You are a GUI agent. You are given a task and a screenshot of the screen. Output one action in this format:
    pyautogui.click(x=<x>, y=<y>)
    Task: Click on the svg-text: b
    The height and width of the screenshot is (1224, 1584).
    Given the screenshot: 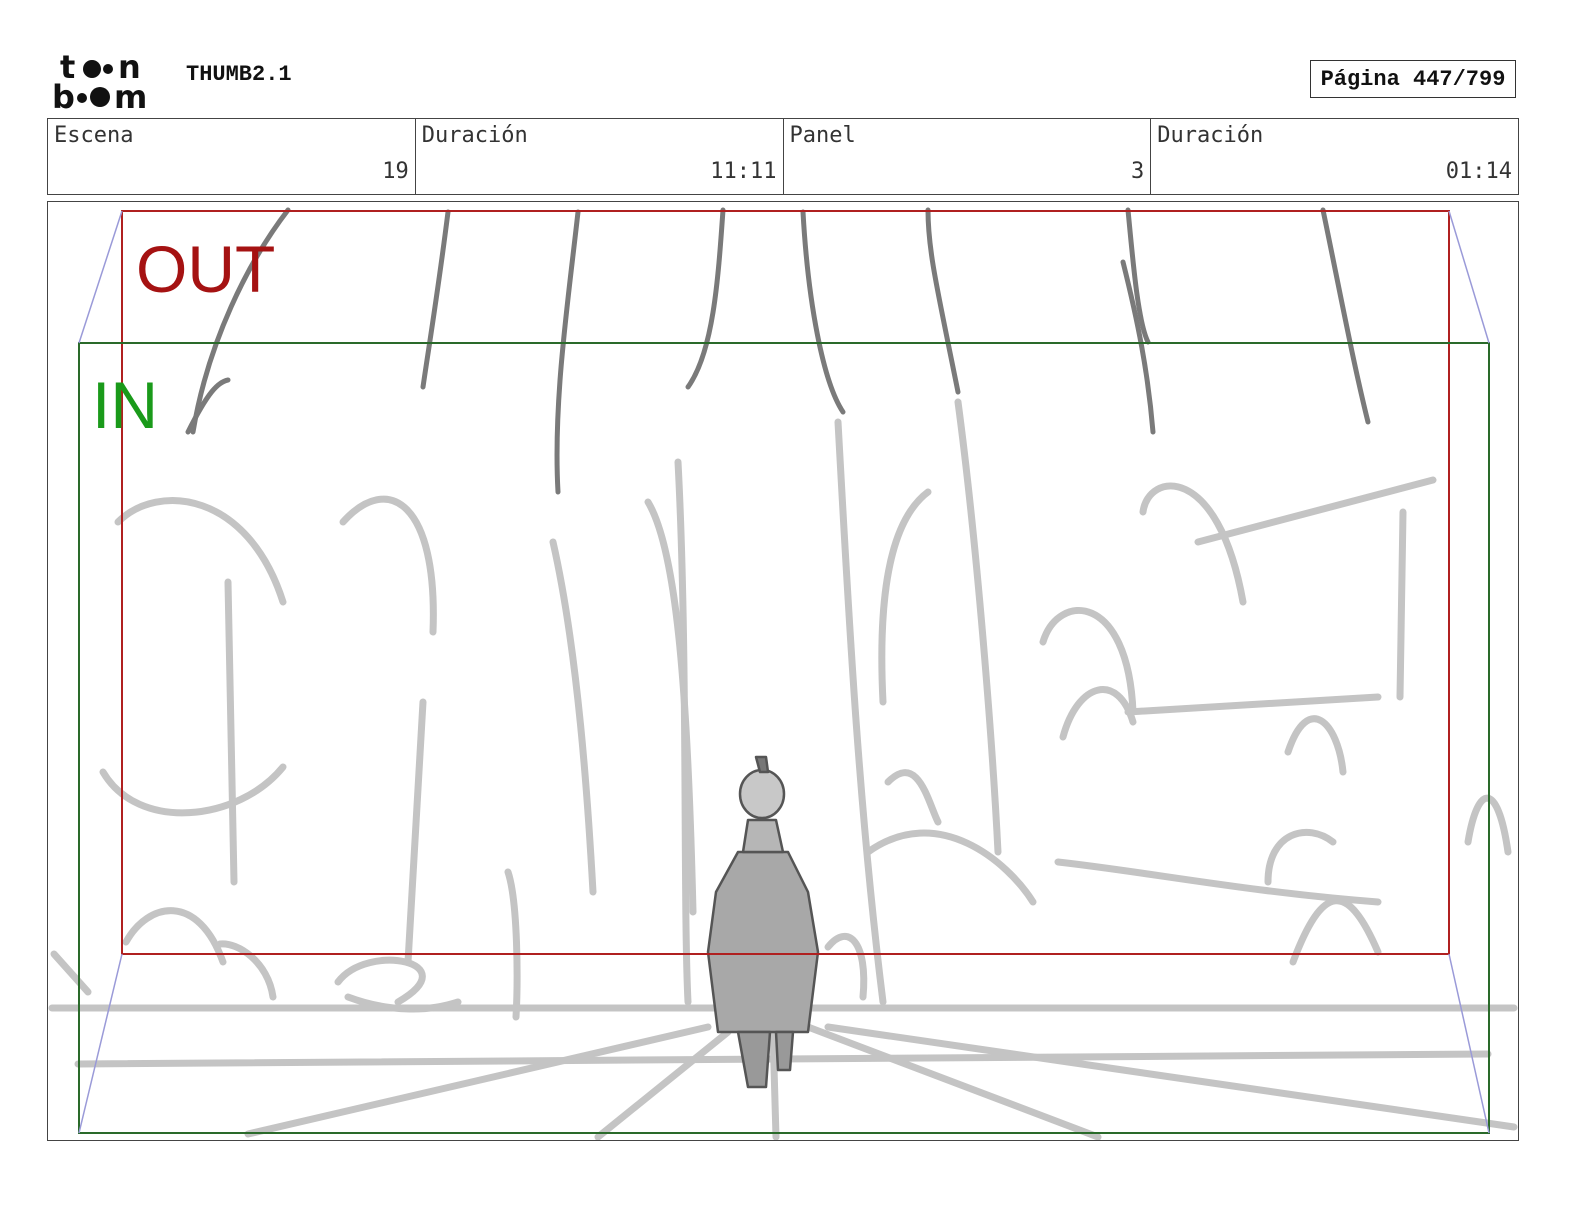 What is the action you would take?
    pyautogui.click(x=63, y=95)
    